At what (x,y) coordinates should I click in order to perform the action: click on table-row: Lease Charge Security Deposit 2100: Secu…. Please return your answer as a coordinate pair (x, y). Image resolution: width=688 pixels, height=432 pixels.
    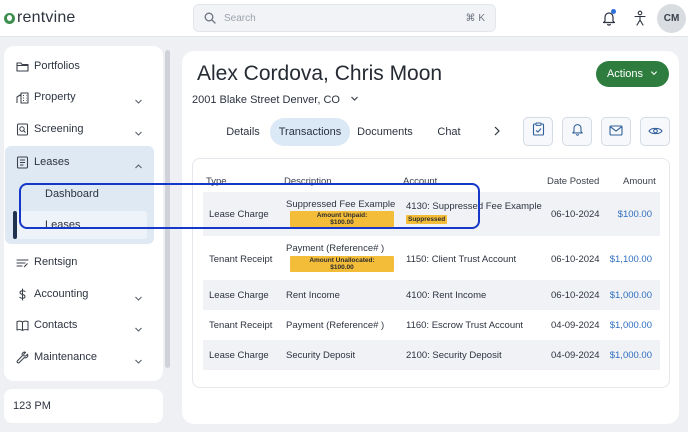
    Looking at the image, I should click on (431, 355).